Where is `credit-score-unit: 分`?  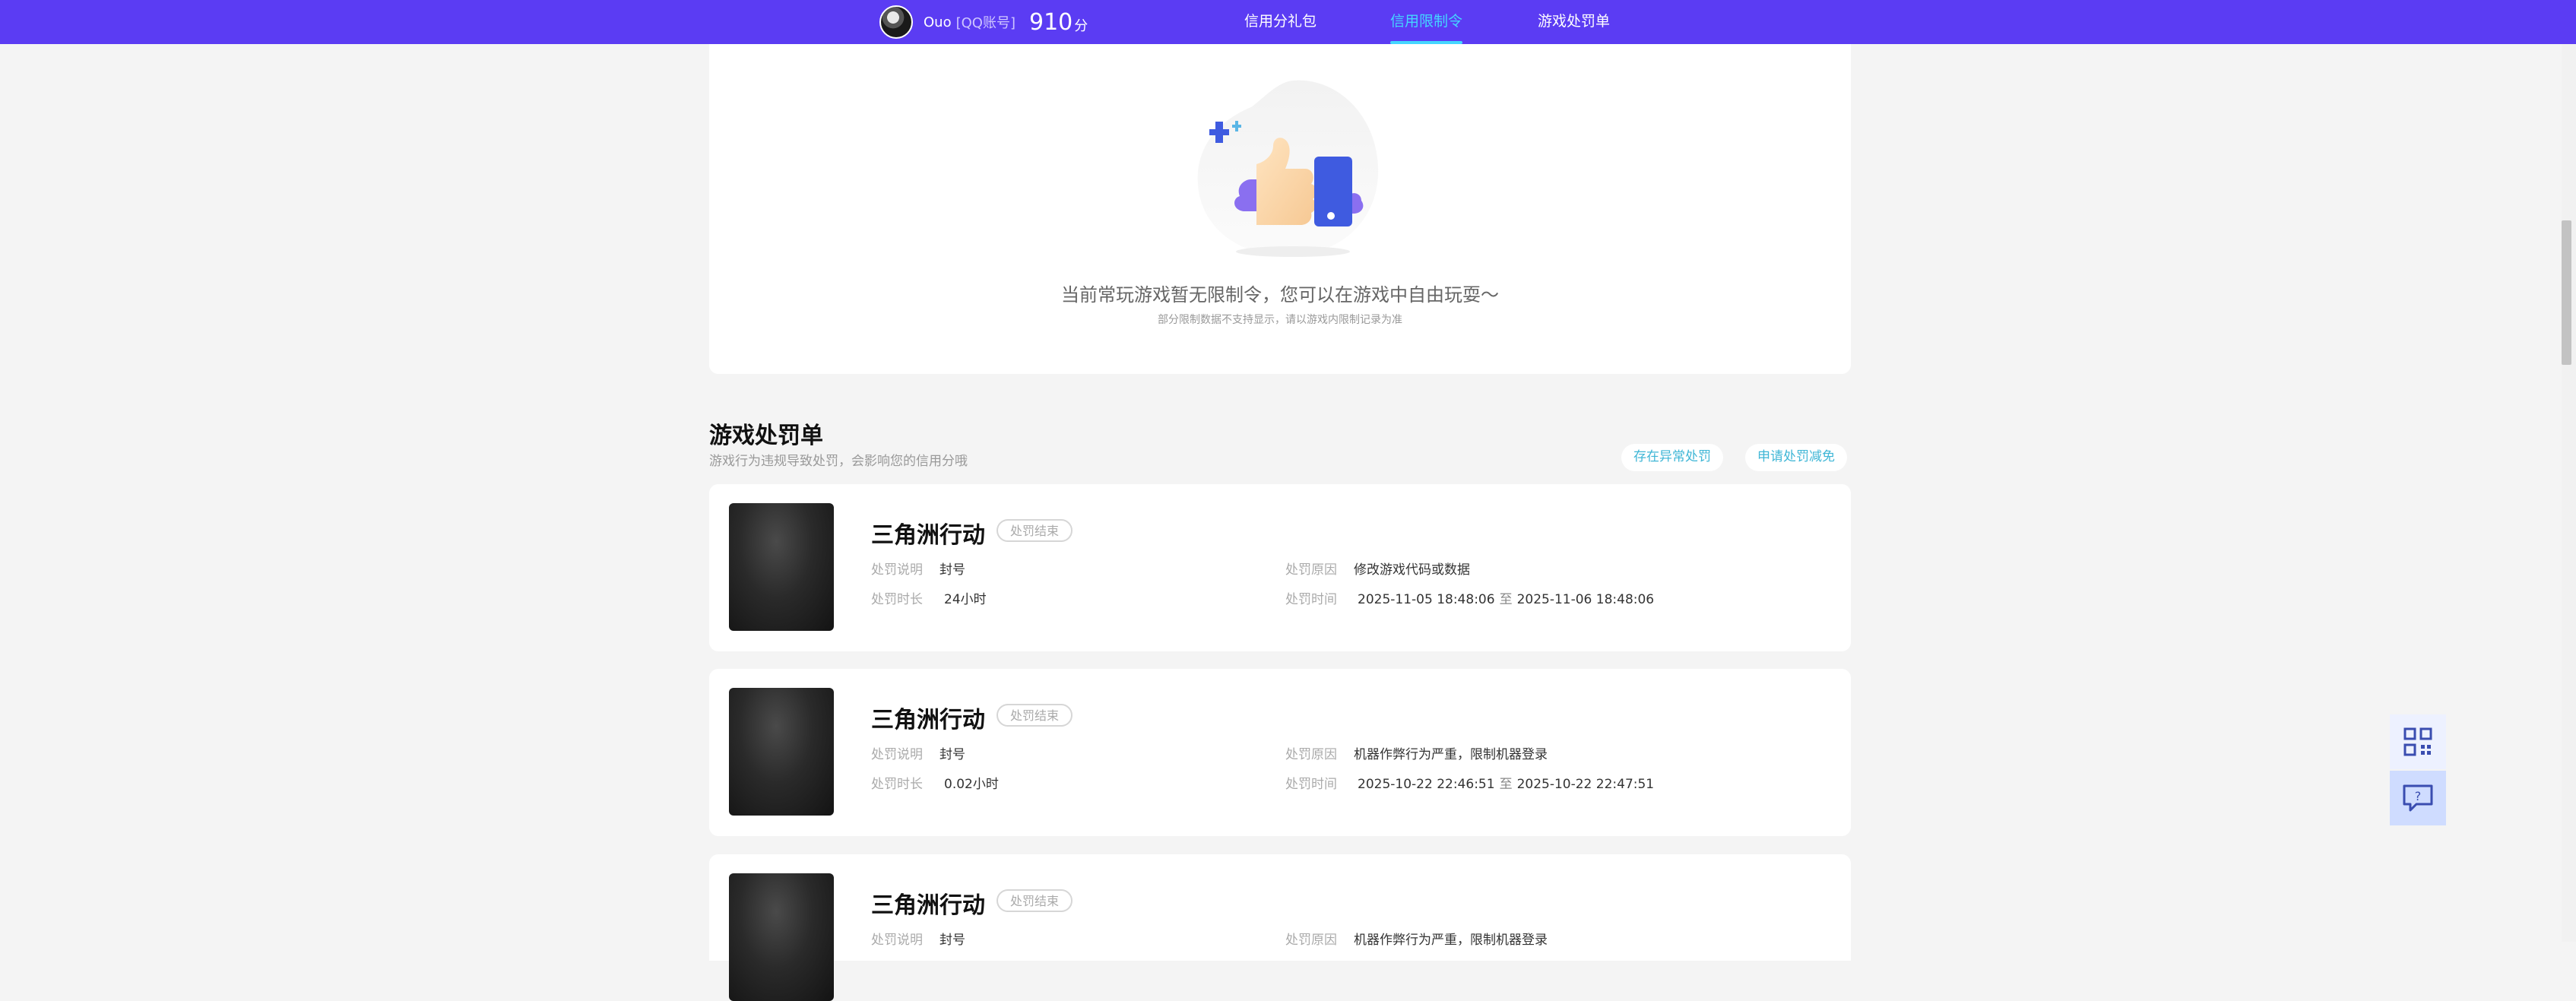
credit-score-unit: 分 is located at coordinates (1081, 26).